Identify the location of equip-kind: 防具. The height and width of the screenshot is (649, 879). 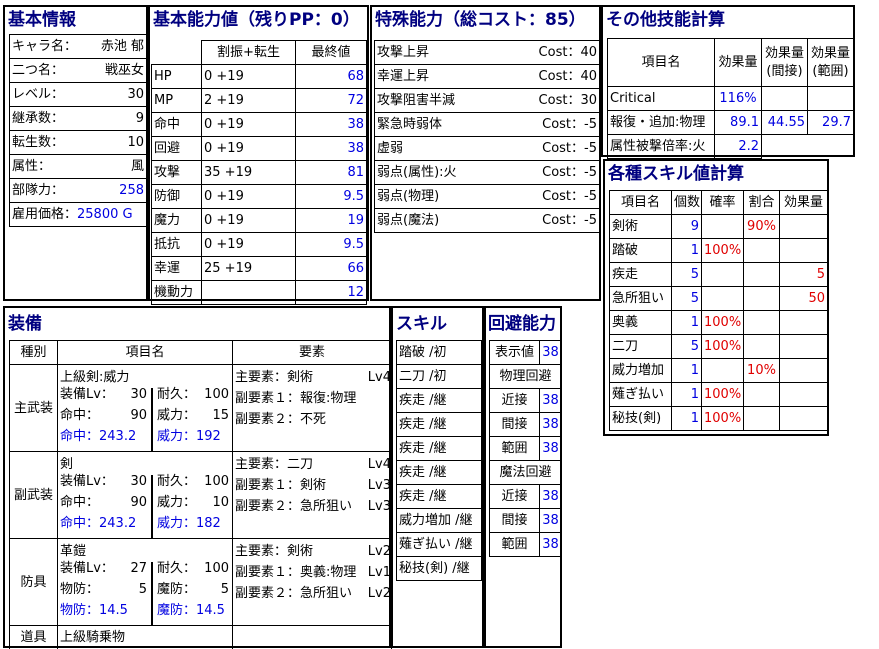
(33, 582).